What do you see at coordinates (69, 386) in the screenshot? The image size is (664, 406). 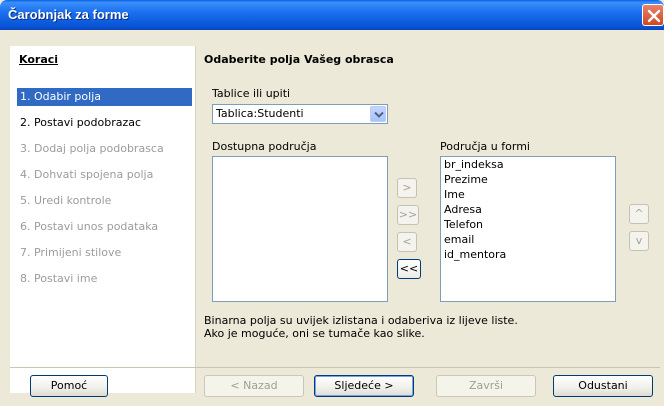 I see `help-button: Pomoć` at bounding box center [69, 386].